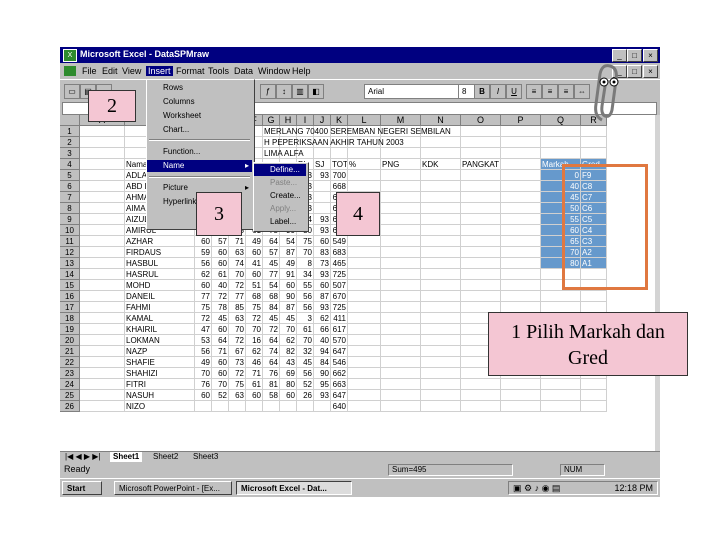  I want to click on score-cell: 63, so click(237, 395).